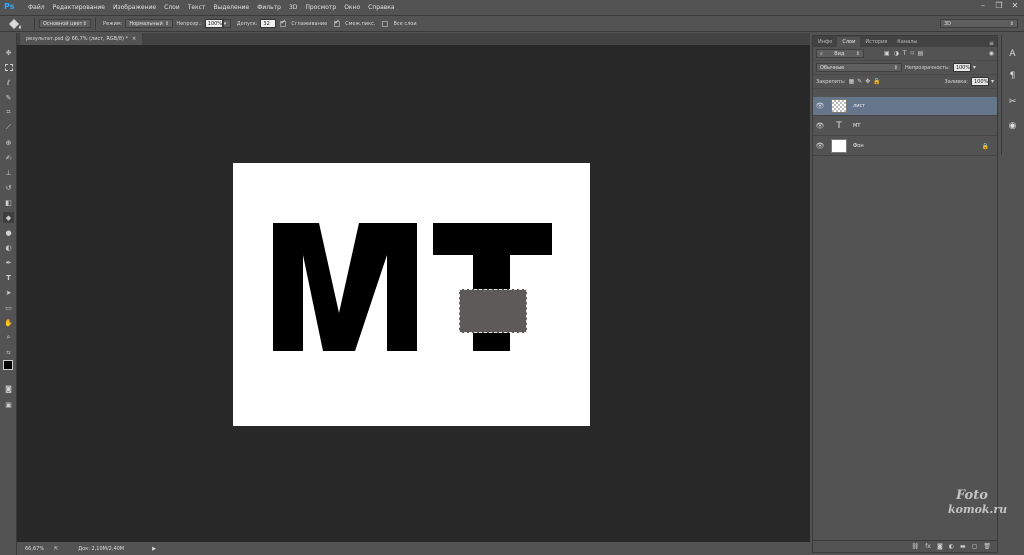 The width and height of the screenshot is (1024, 555). Describe the element at coordinates (905, 106) in the screenshot. I see `layer-row-list: 👁 лист` at that location.